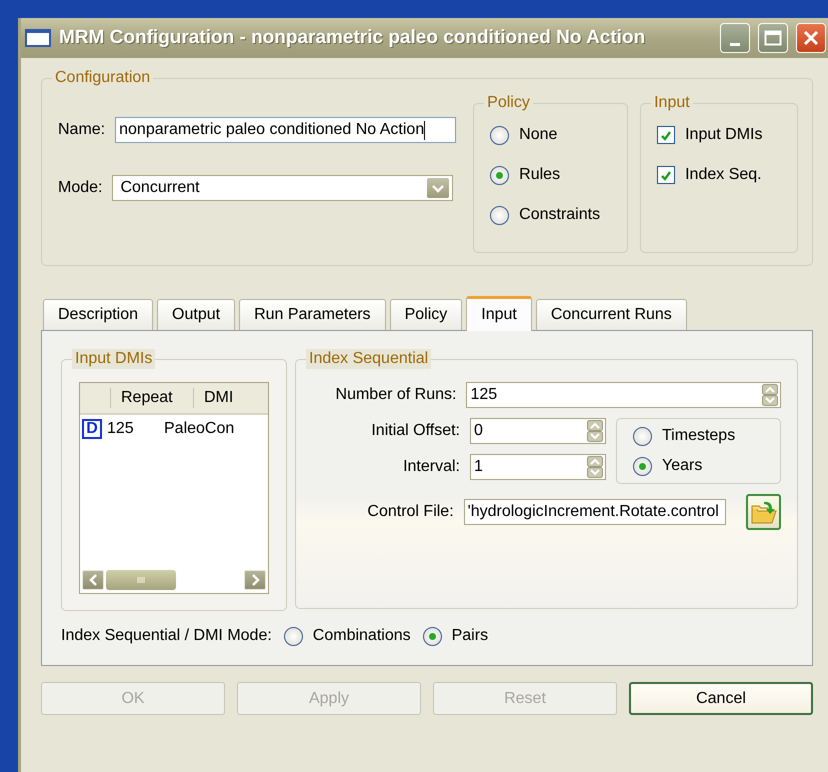  I want to click on flag-badge: D, so click(92, 429).